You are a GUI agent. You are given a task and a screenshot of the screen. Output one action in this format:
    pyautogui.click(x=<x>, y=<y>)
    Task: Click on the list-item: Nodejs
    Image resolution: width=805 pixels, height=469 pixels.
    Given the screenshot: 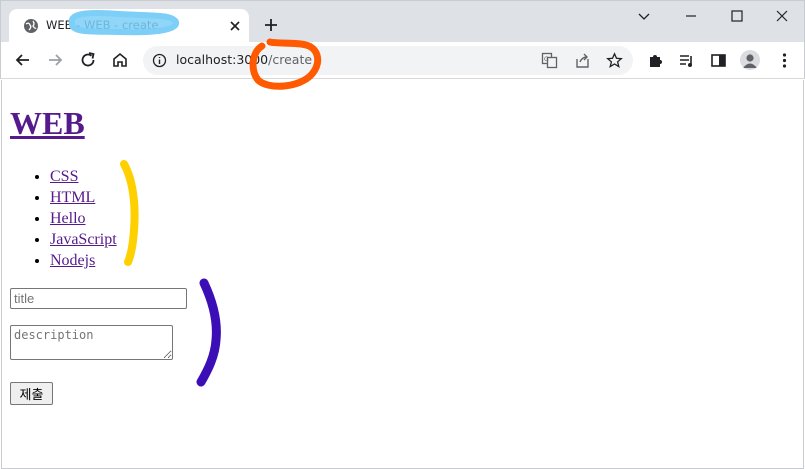 What is the action you would take?
    pyautogui.click(x=83, y=260)
    